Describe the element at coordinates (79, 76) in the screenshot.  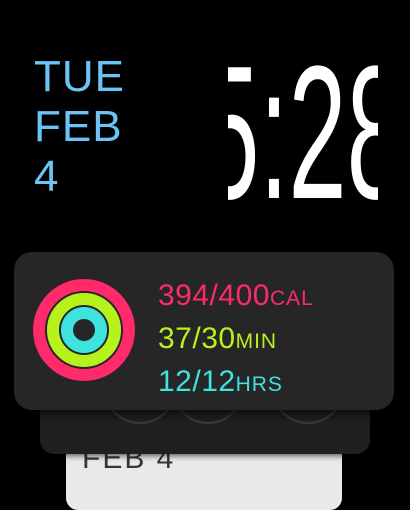
I see `weekday-label: TUE` at that location.